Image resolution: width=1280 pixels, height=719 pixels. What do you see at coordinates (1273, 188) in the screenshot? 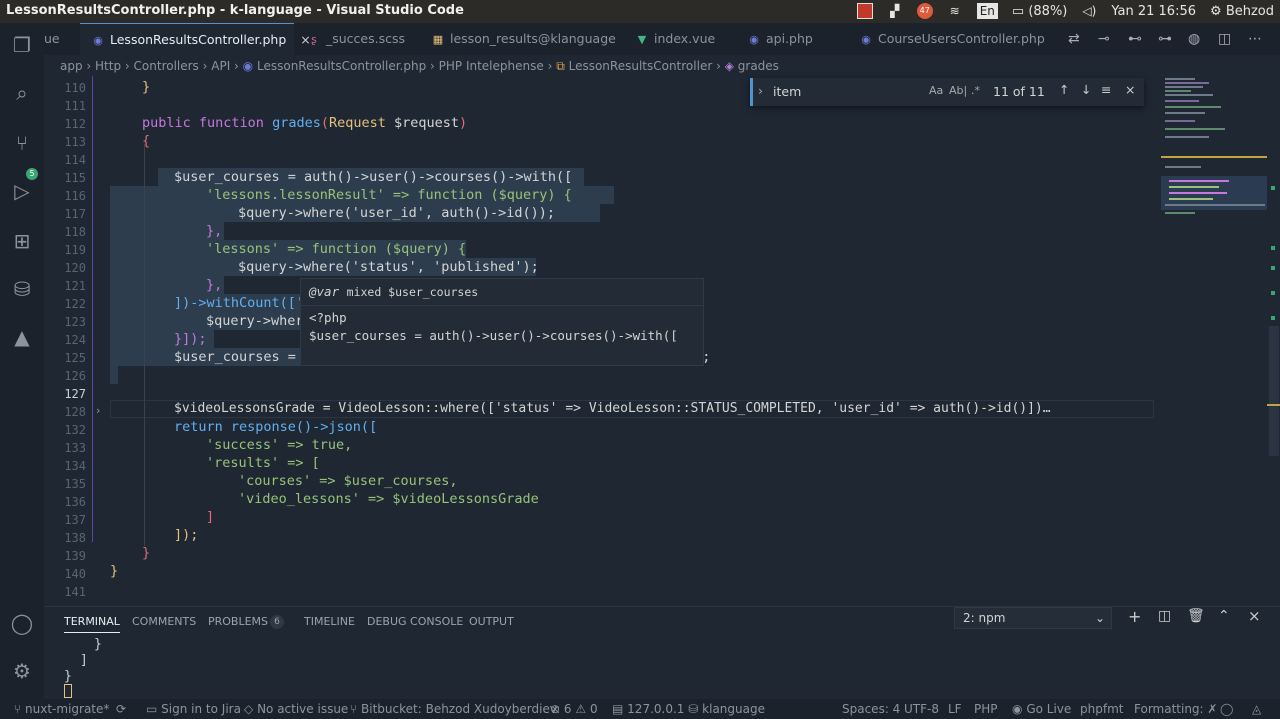
I see `scroll-marker` at bounding box center [1273, 188].